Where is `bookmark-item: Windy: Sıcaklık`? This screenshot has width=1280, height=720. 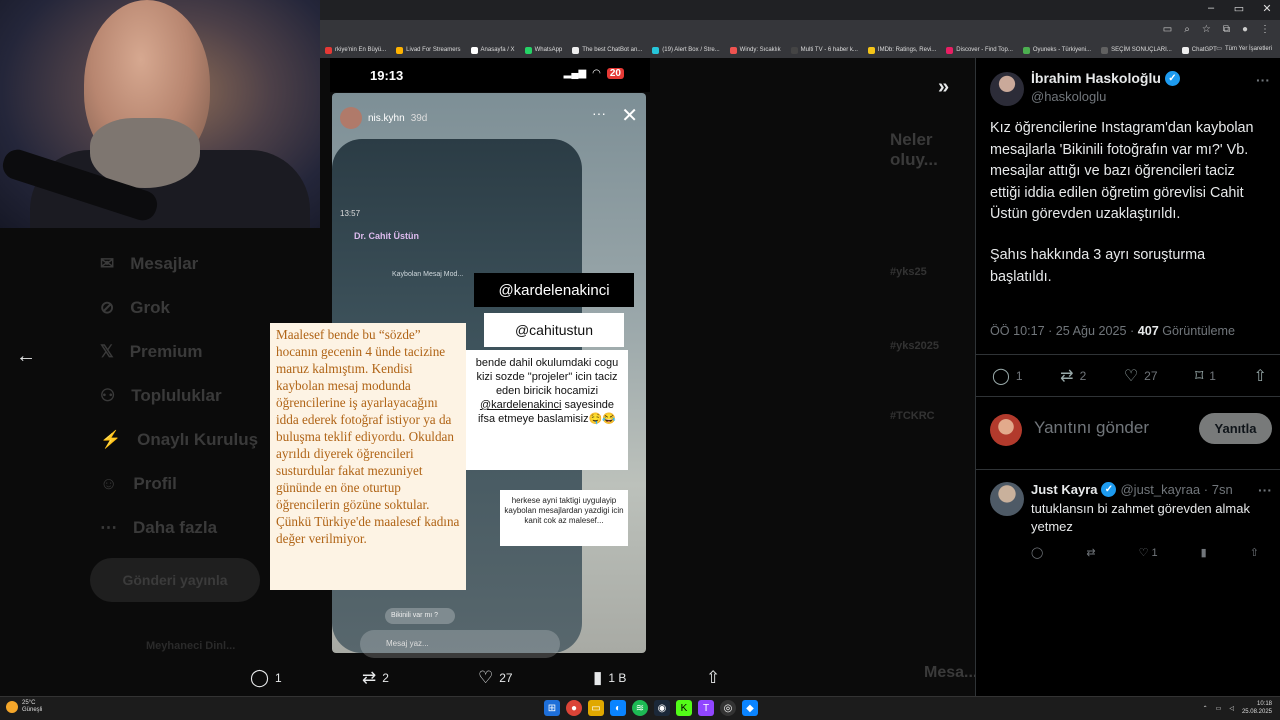 bookmark-item: Windy: Sıcaklık is located at coordinates (755, 50).